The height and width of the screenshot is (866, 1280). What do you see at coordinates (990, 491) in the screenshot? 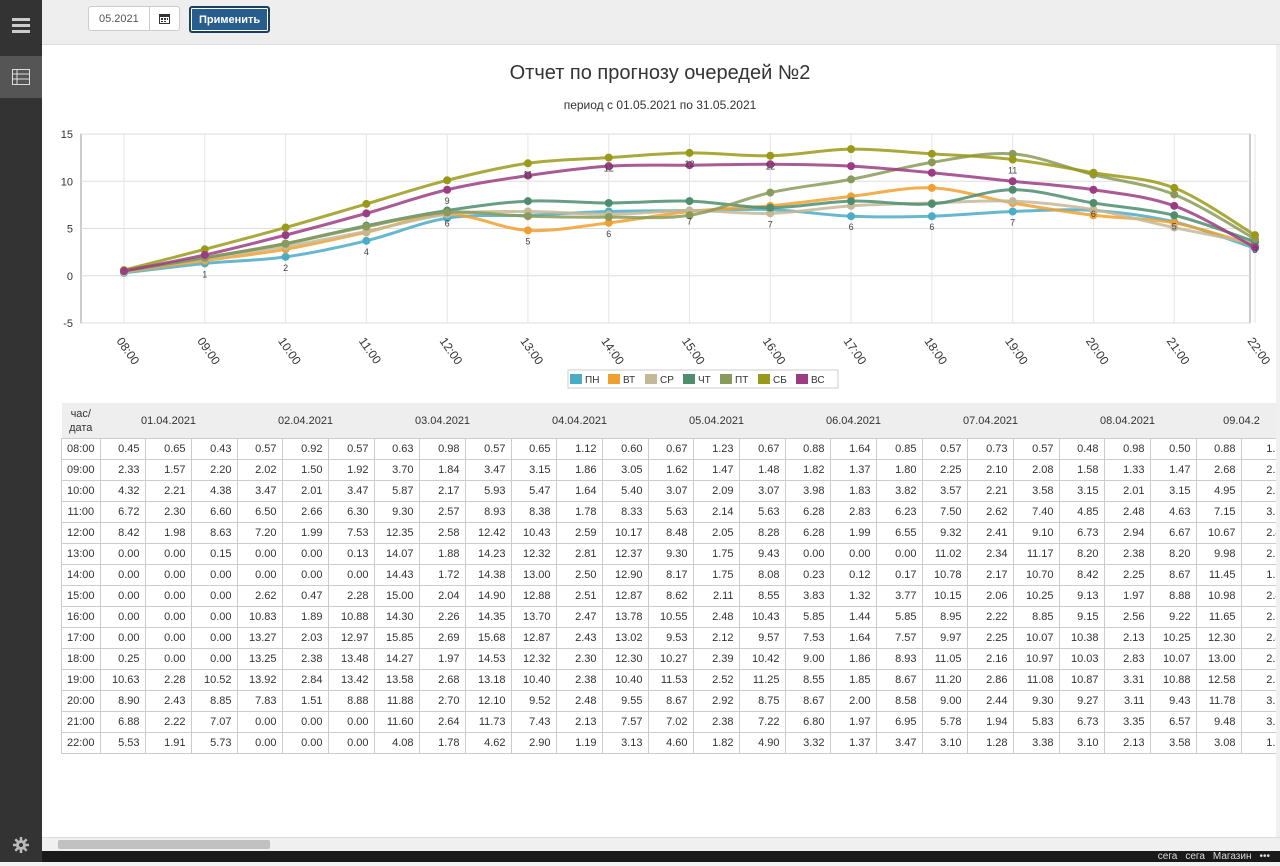
I see `value-cell: 2.21` at bounding box center [990, 491].